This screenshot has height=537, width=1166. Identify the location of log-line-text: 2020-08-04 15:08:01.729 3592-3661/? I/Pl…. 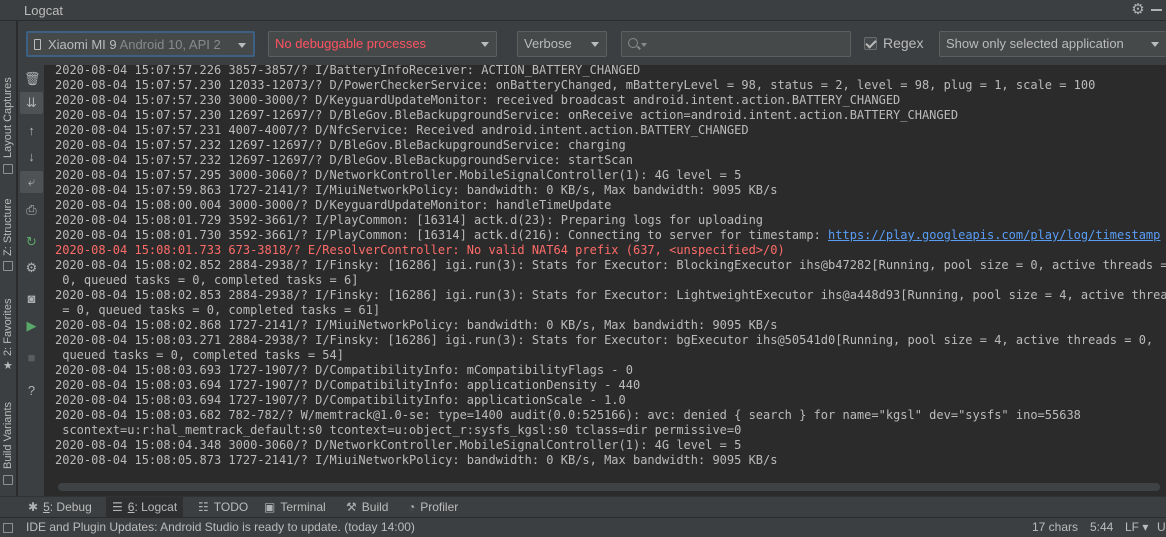
(409, 220).